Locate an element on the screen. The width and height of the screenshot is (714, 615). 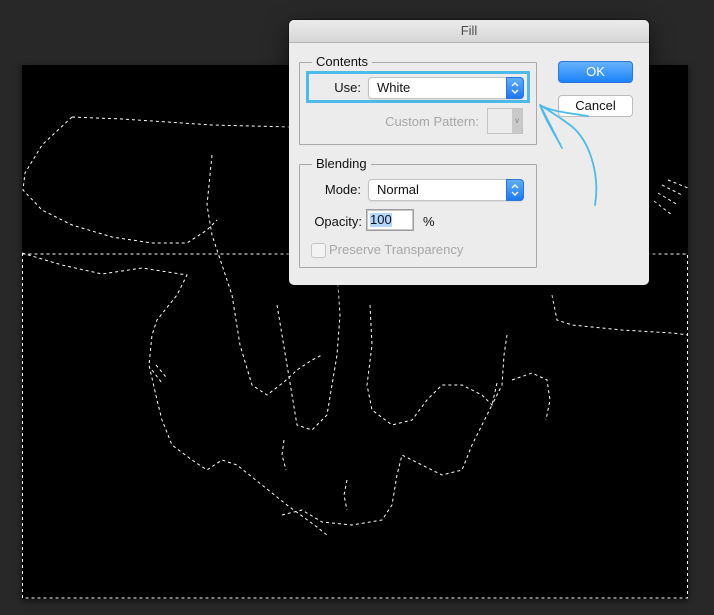
cancel-button: Cancel is located at coordinates (595, 106).